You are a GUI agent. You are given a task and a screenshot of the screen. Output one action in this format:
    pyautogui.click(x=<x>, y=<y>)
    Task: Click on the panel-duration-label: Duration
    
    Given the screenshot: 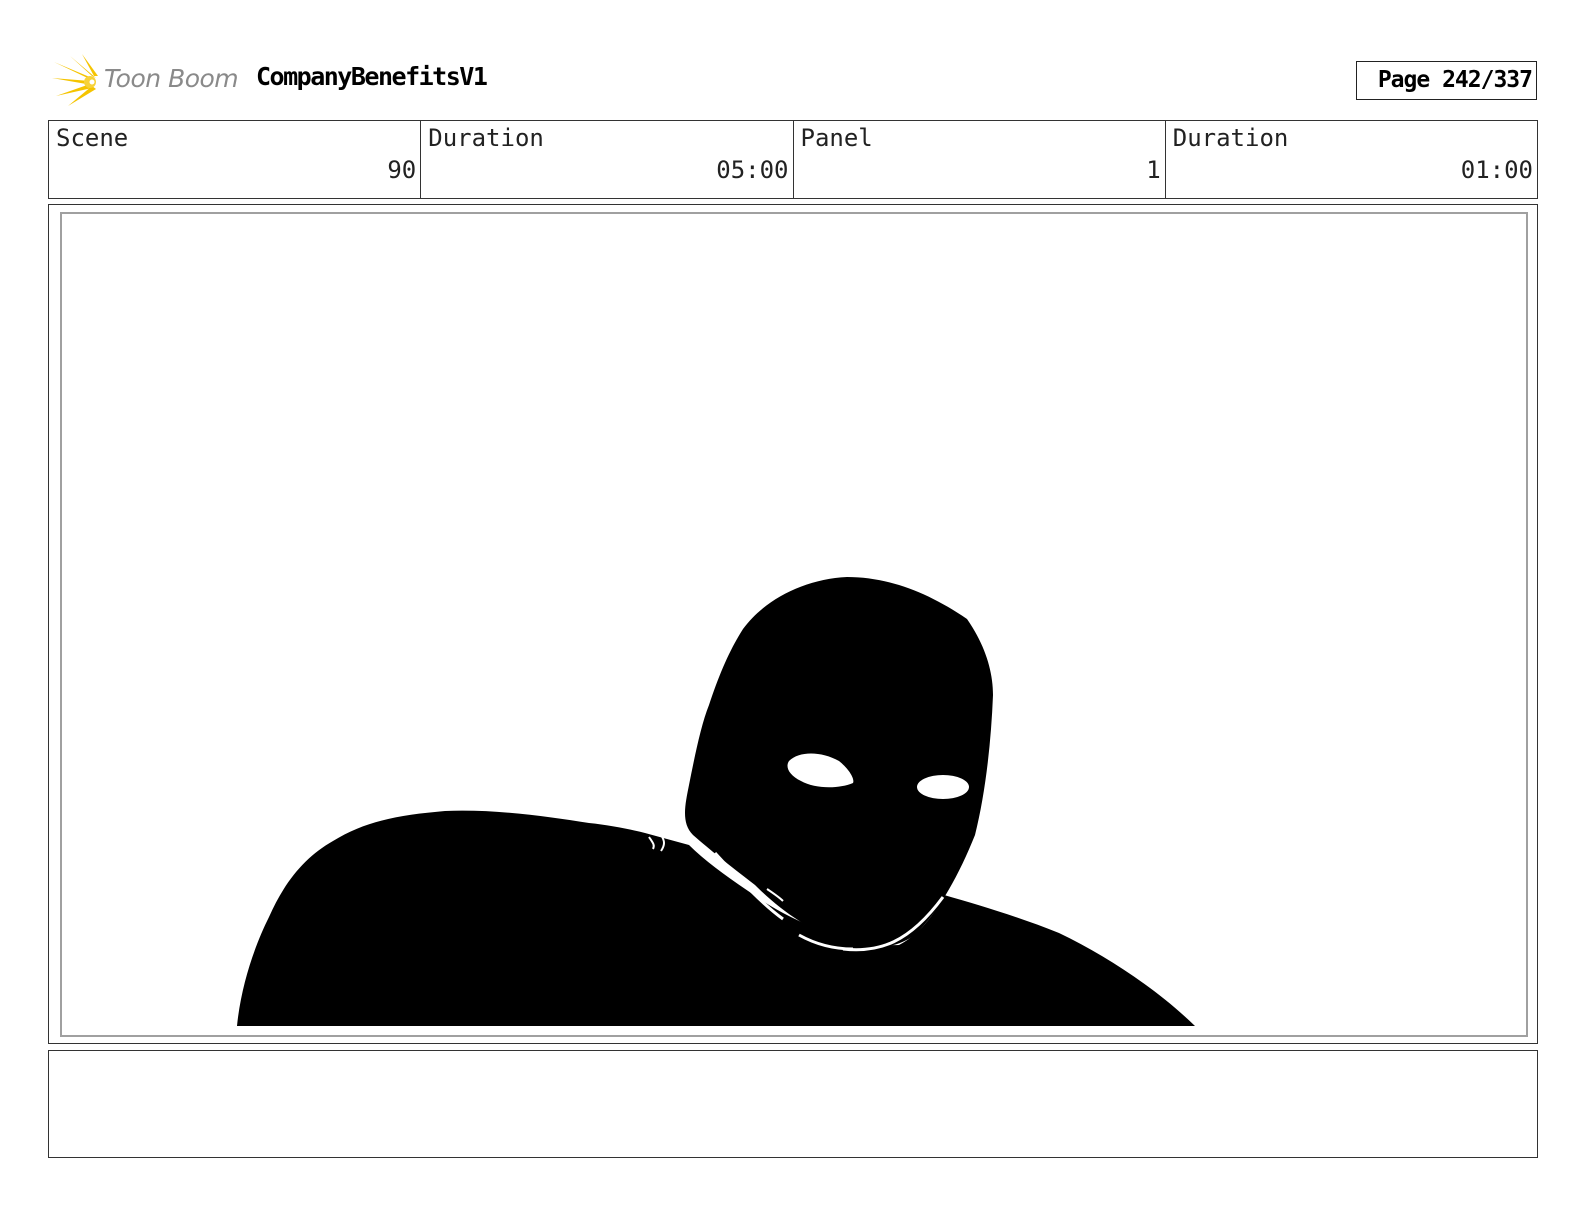 What is the action you would take?
    pyautogui.click(x=1230, y=138)
    